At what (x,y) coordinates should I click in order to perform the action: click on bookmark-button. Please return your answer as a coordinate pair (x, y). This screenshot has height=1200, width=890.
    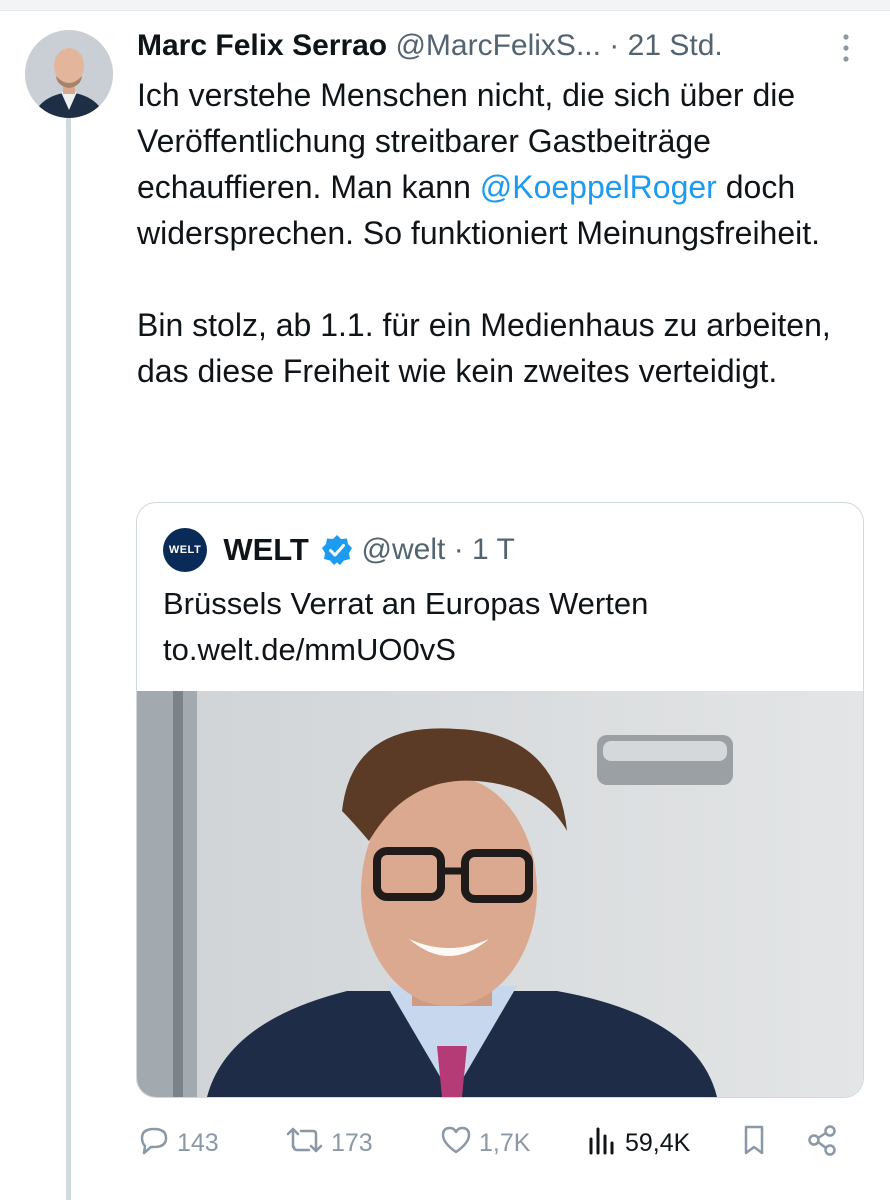
    Looking at the image, I should click on (757, 1143).